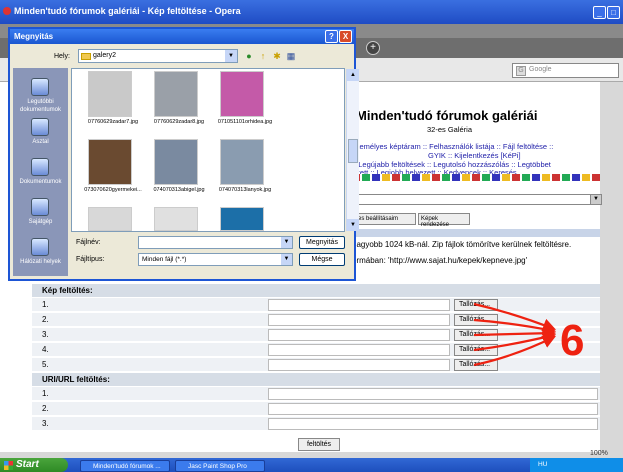 Image resolution: width=623 pixels, height=472 pixels. Describe the element at coordinates (331, 36) in the screenshot. I see `help-button: ?` at that location.